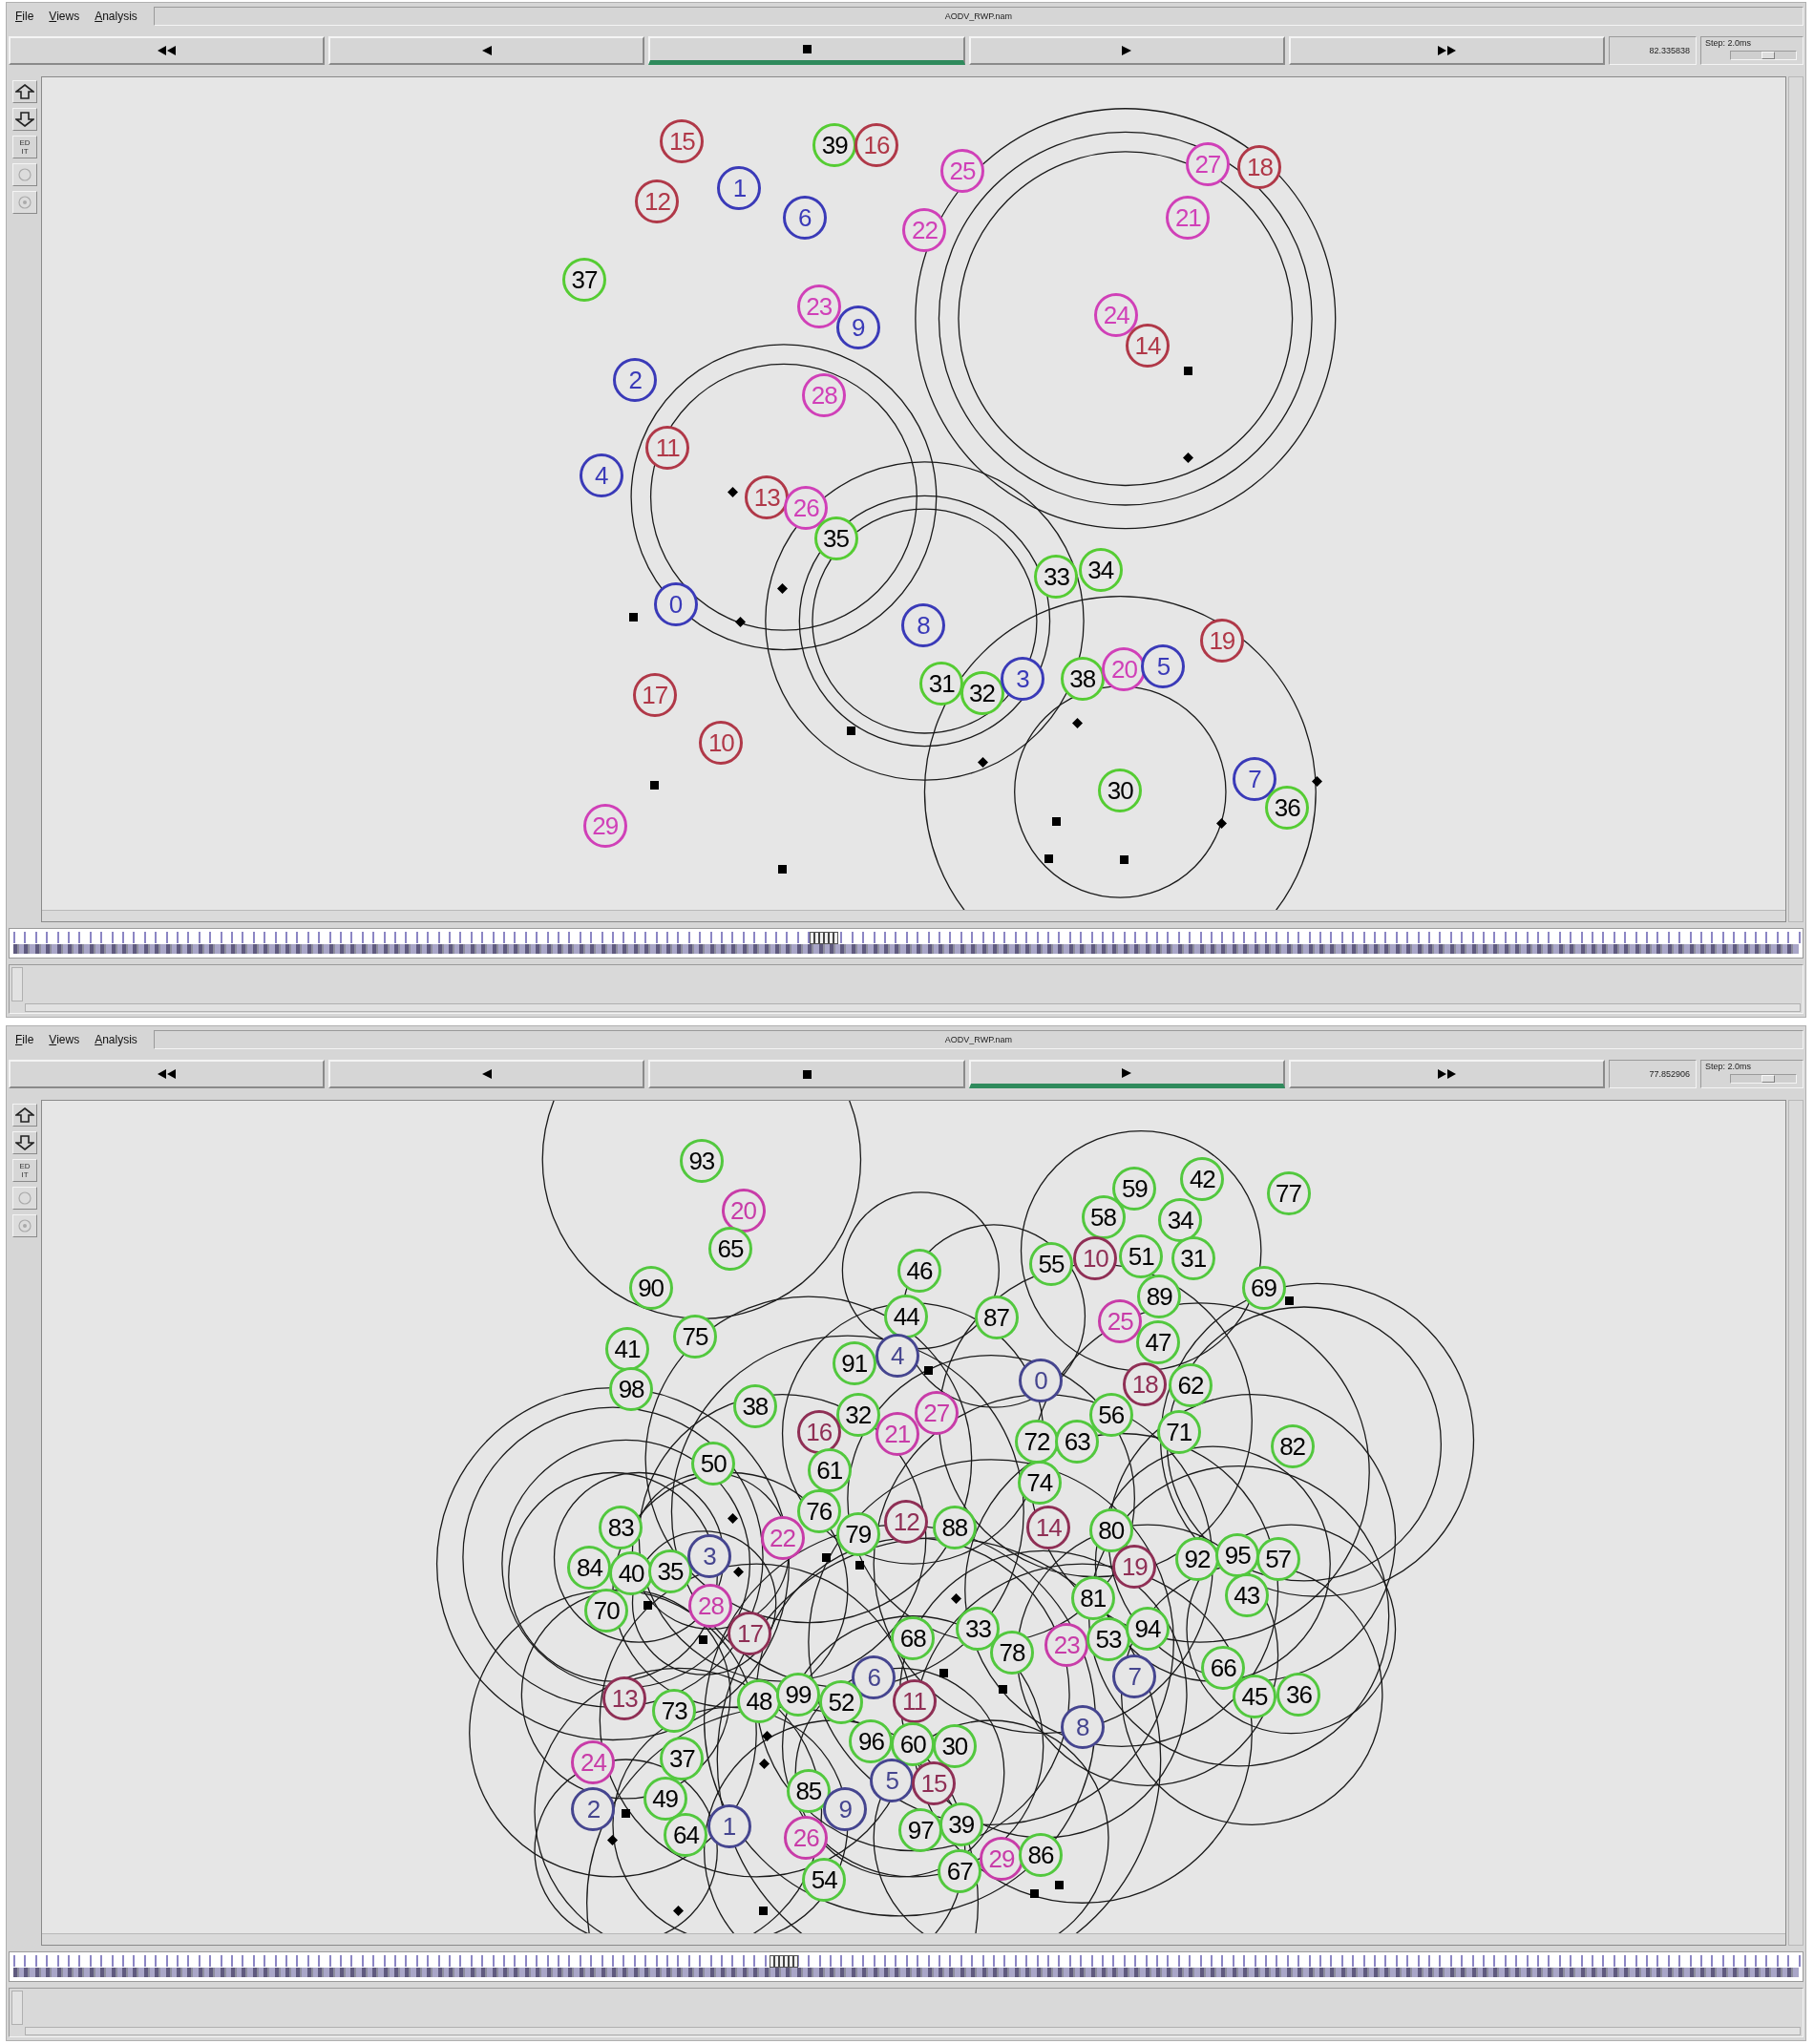 The image size is (1814, 2044). What do you see at coordinates (1134, 1566) in the screenshot?
I see `network-node: 19` at bounding box center [1134, 1566].